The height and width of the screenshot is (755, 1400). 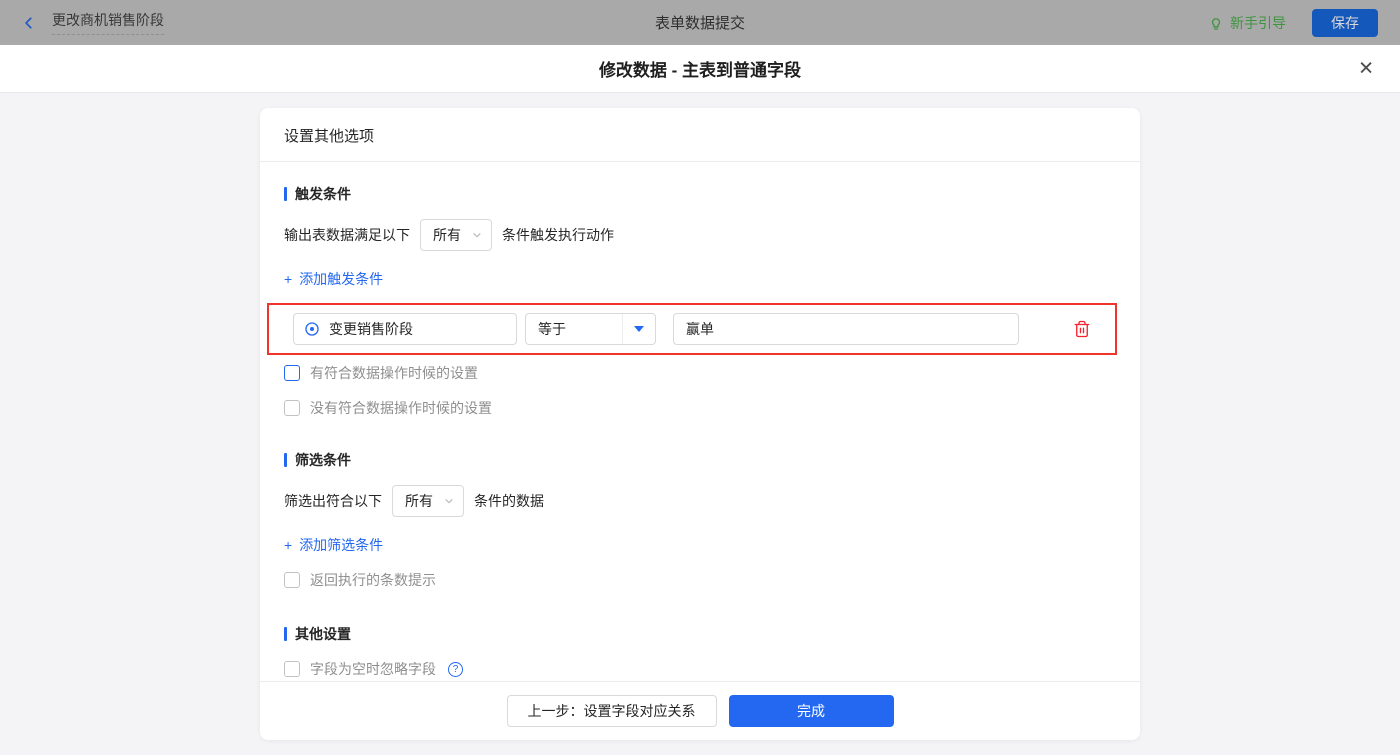 I want to click on trigger-match-select: 所有, so click(x=456, y=235).